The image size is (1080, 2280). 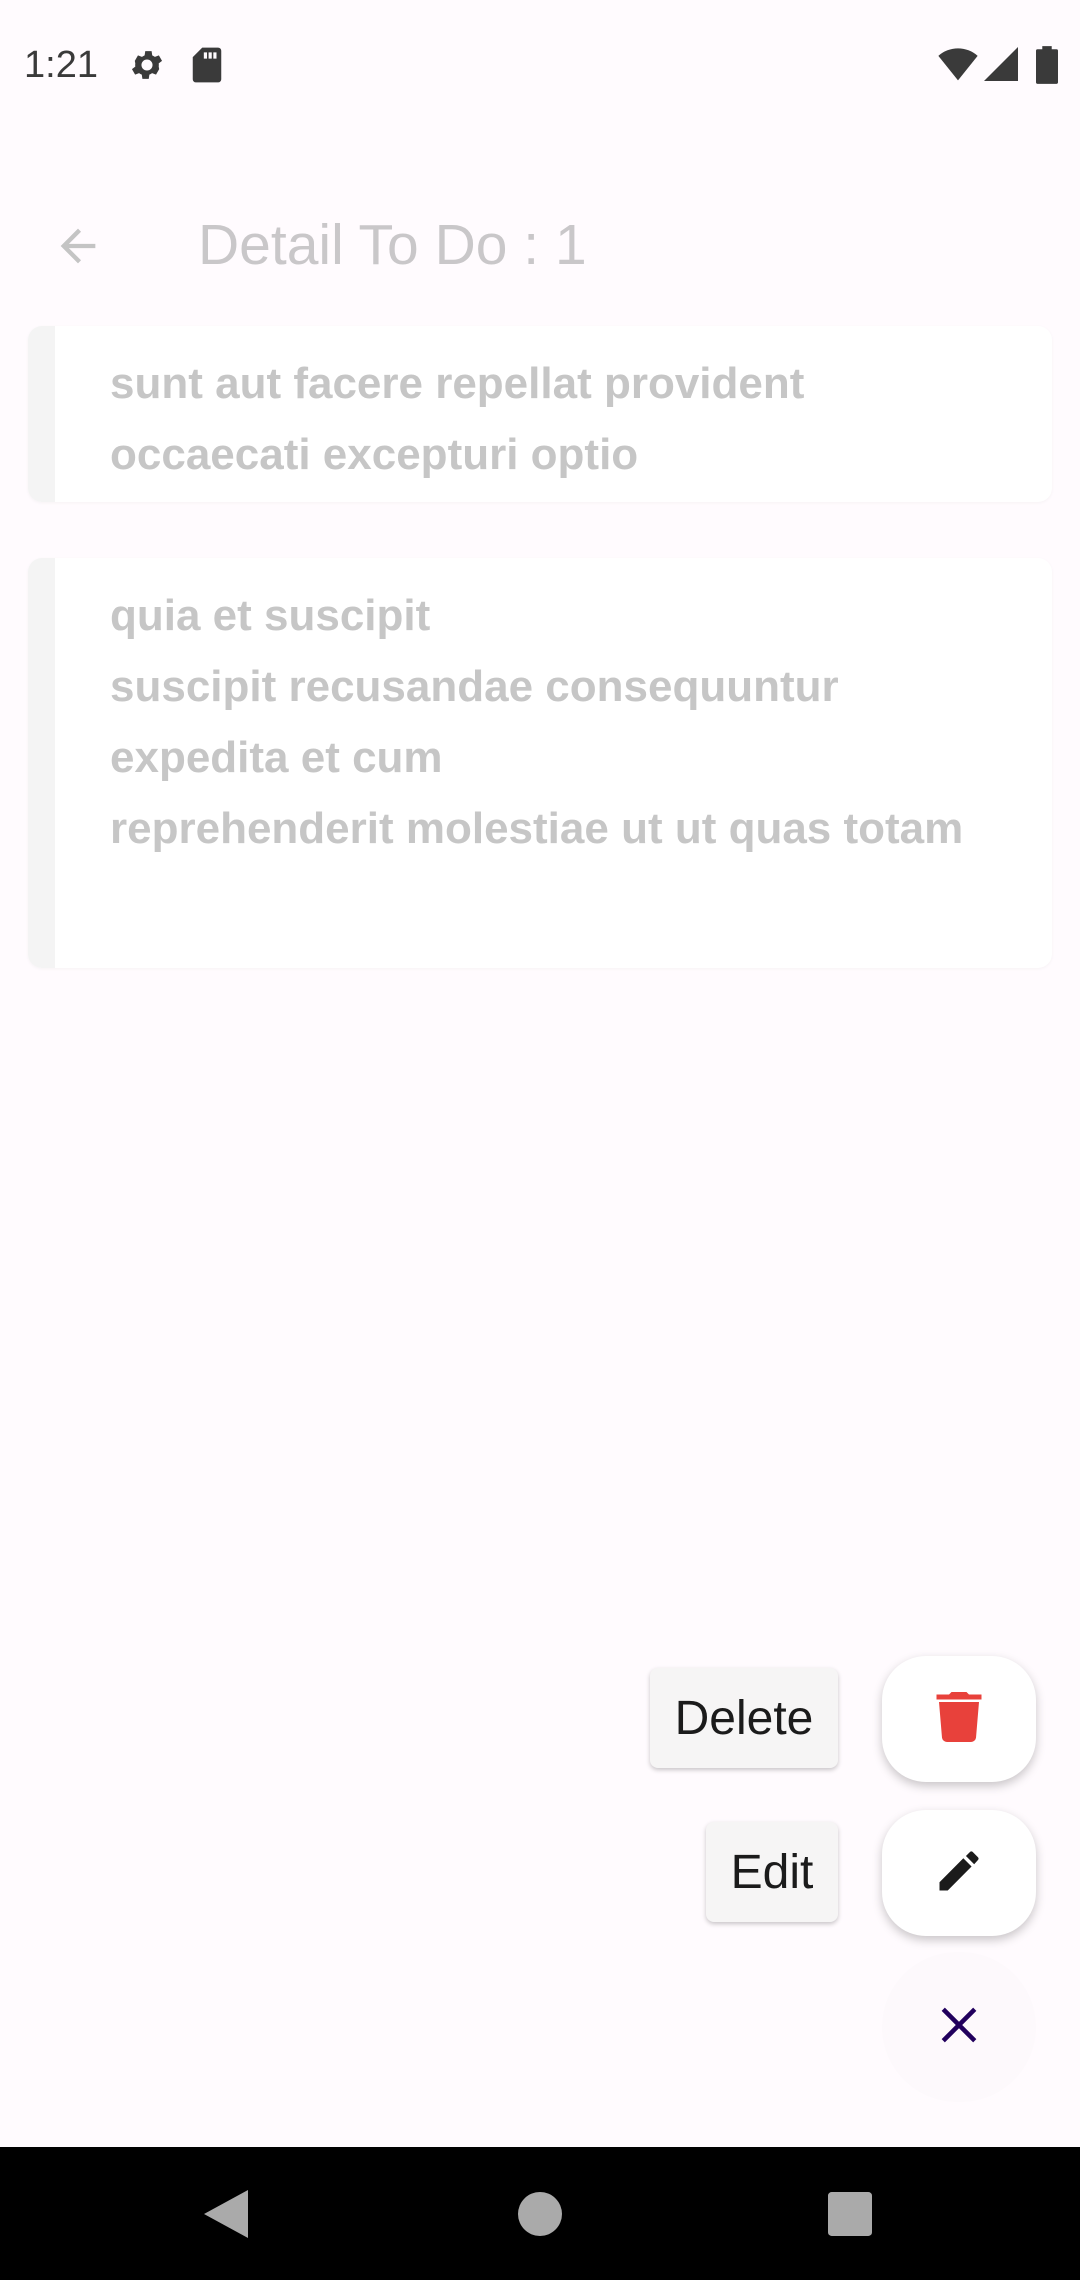 I want to click on nav-home-button, so click(x=540, y=2216).